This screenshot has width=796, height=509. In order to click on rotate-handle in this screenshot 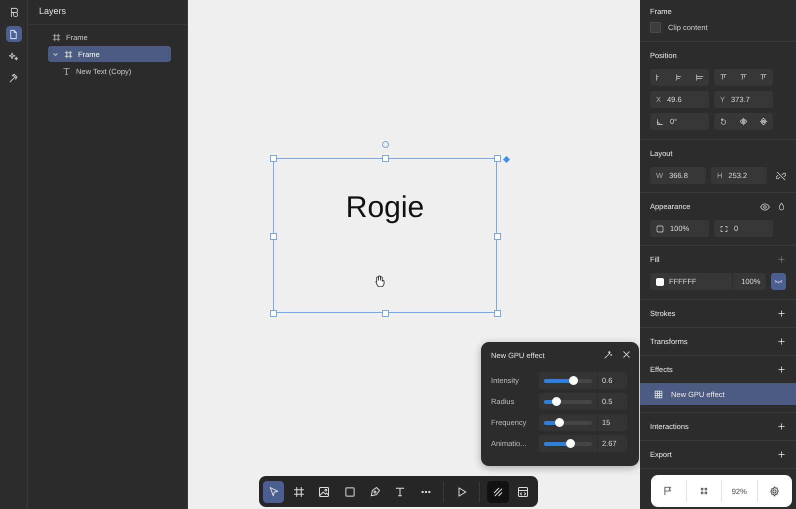, I will do `click(385, 144)`.